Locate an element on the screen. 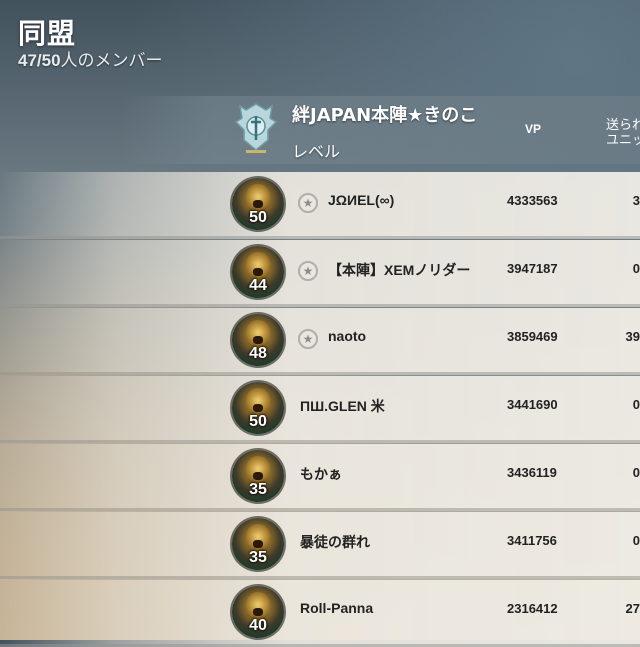  member-level: 48 is located at coordinates (258, 353).